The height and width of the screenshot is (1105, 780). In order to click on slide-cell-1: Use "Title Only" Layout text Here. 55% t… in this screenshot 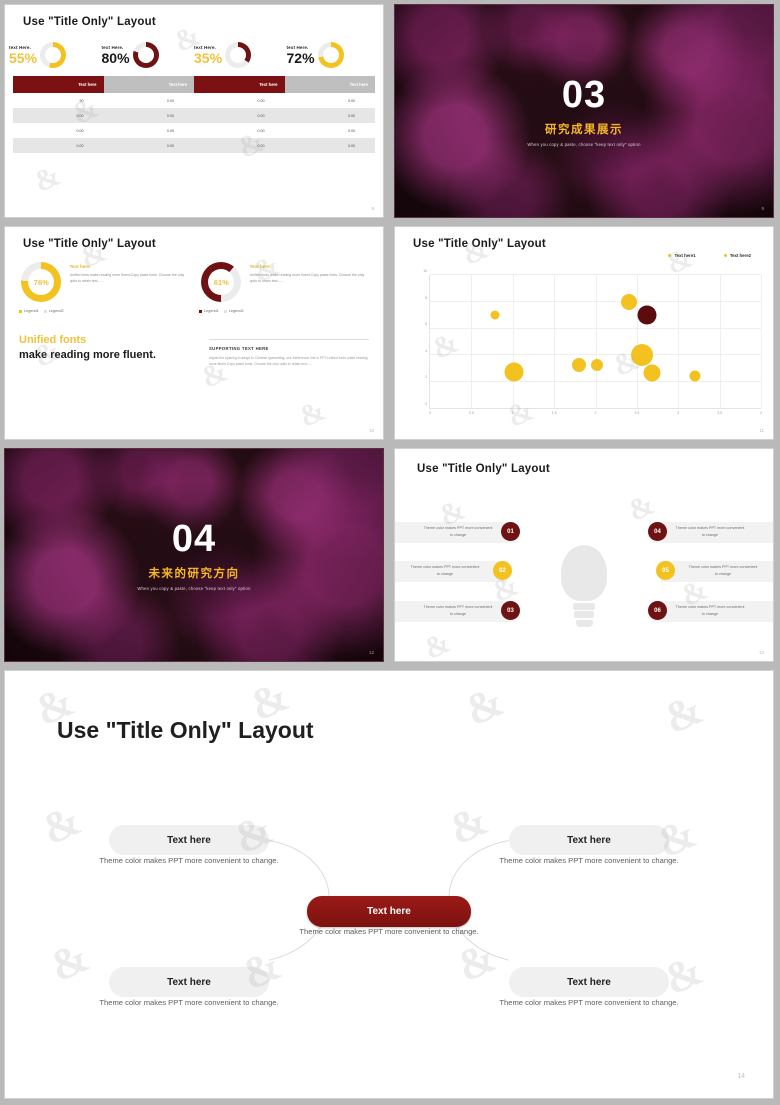, I will do `click(195, 111)`.